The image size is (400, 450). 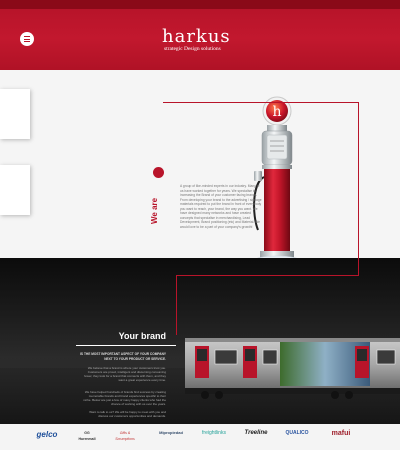 What do you see at coordinates (154, 210) in the screenshot?
I see `we-are-heading: We are` at bounding box center [154, 210].